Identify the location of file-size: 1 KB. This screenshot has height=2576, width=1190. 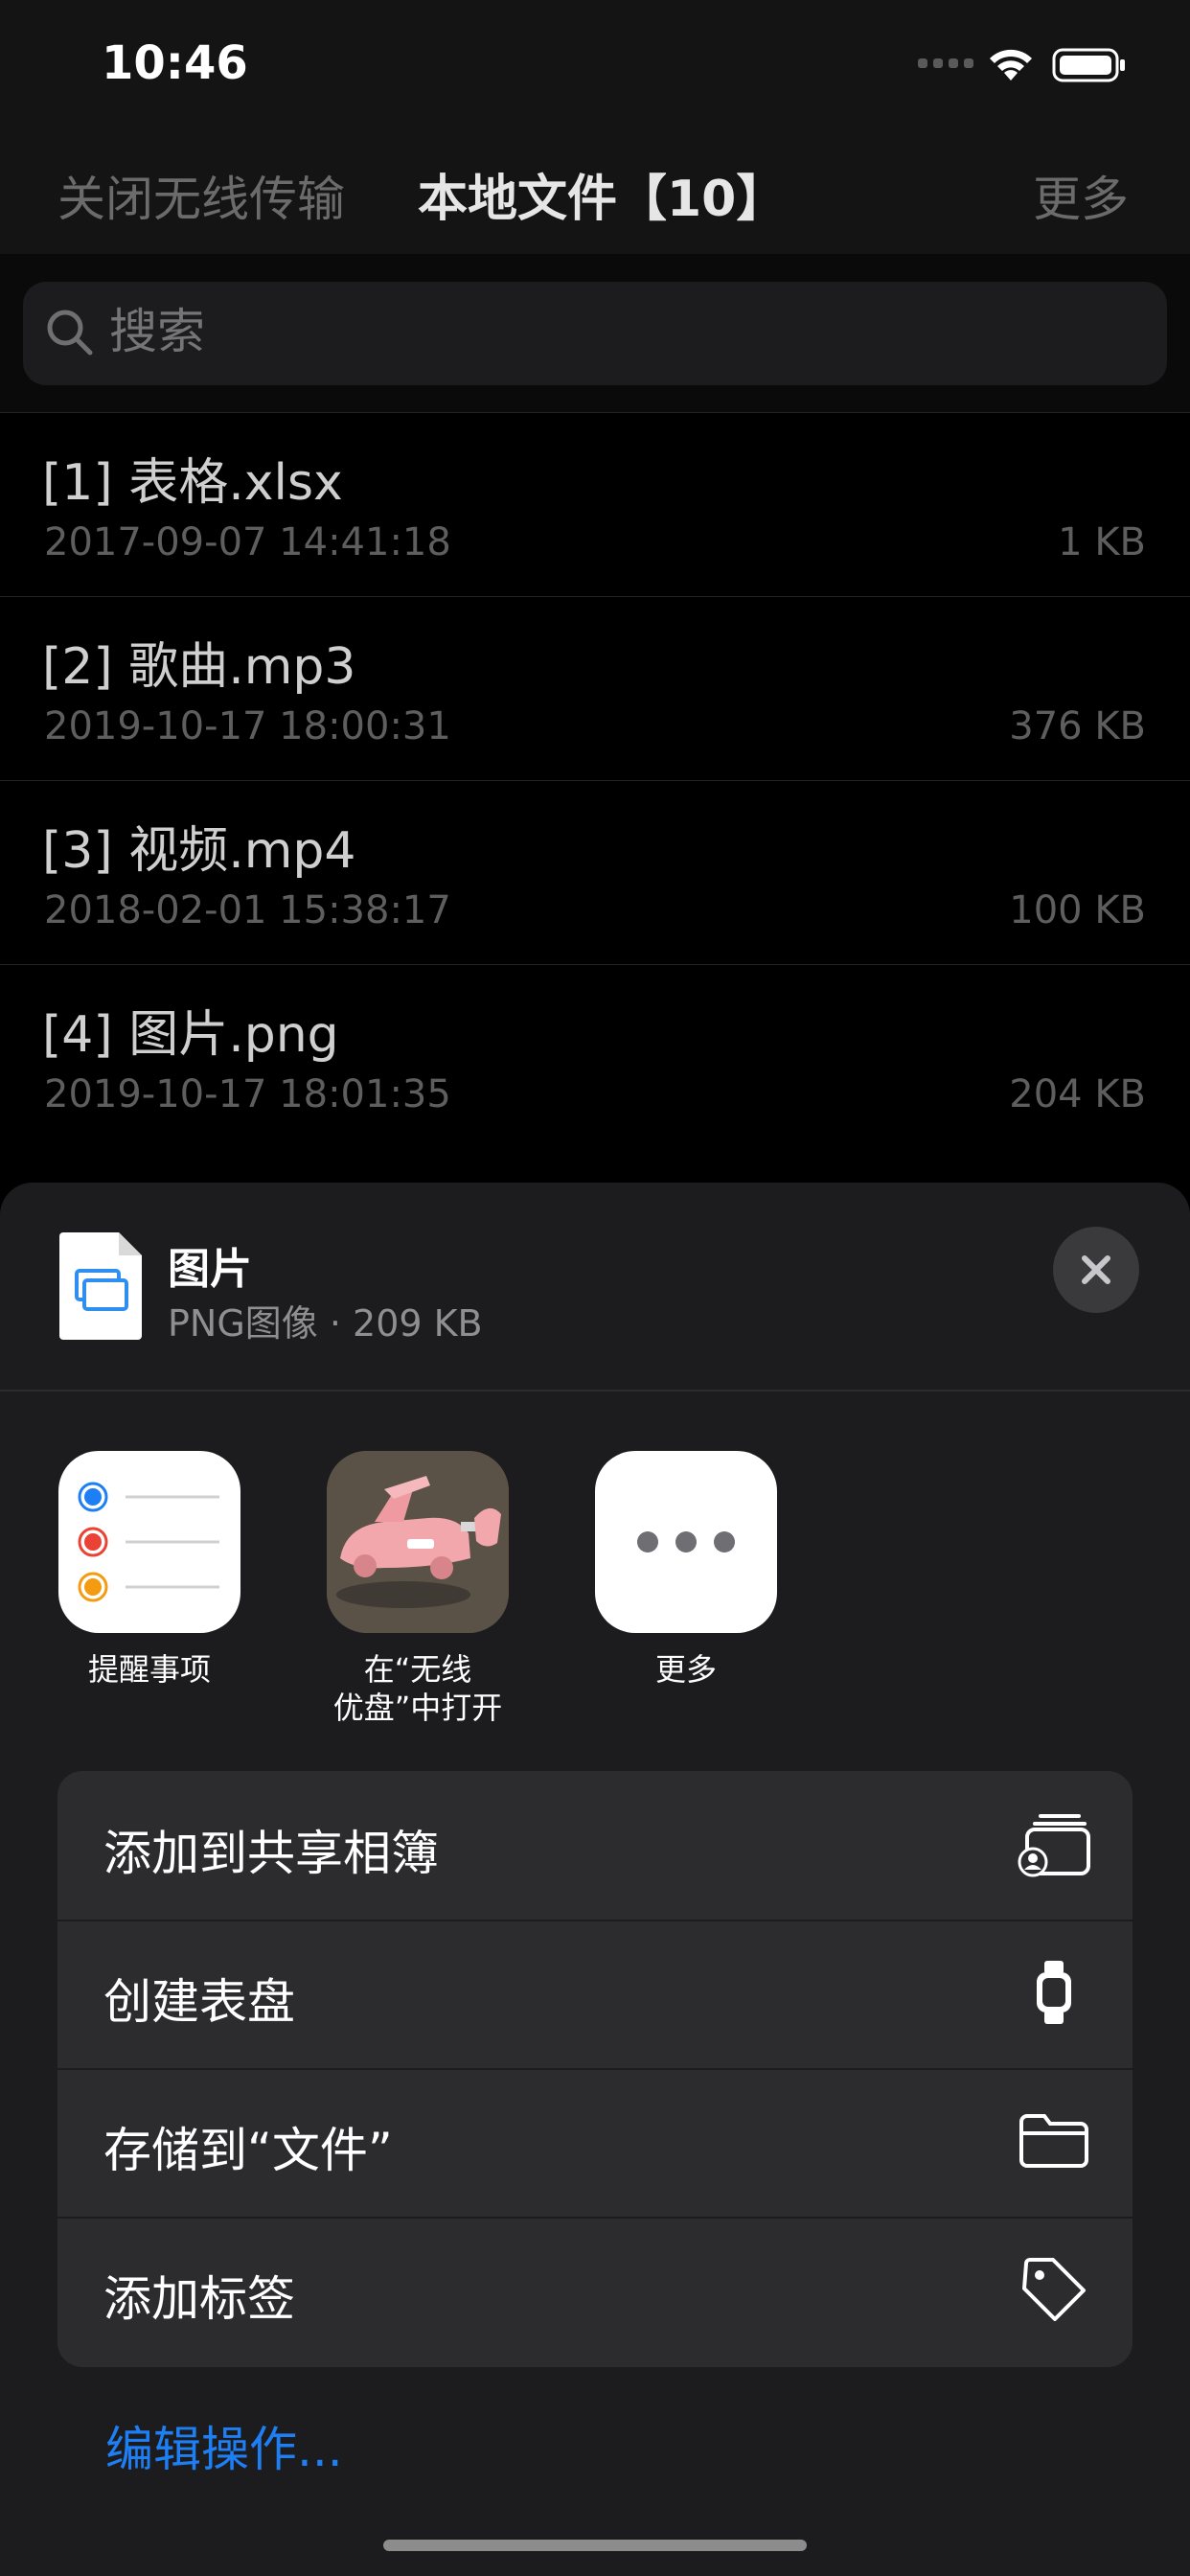
(1102, 542).